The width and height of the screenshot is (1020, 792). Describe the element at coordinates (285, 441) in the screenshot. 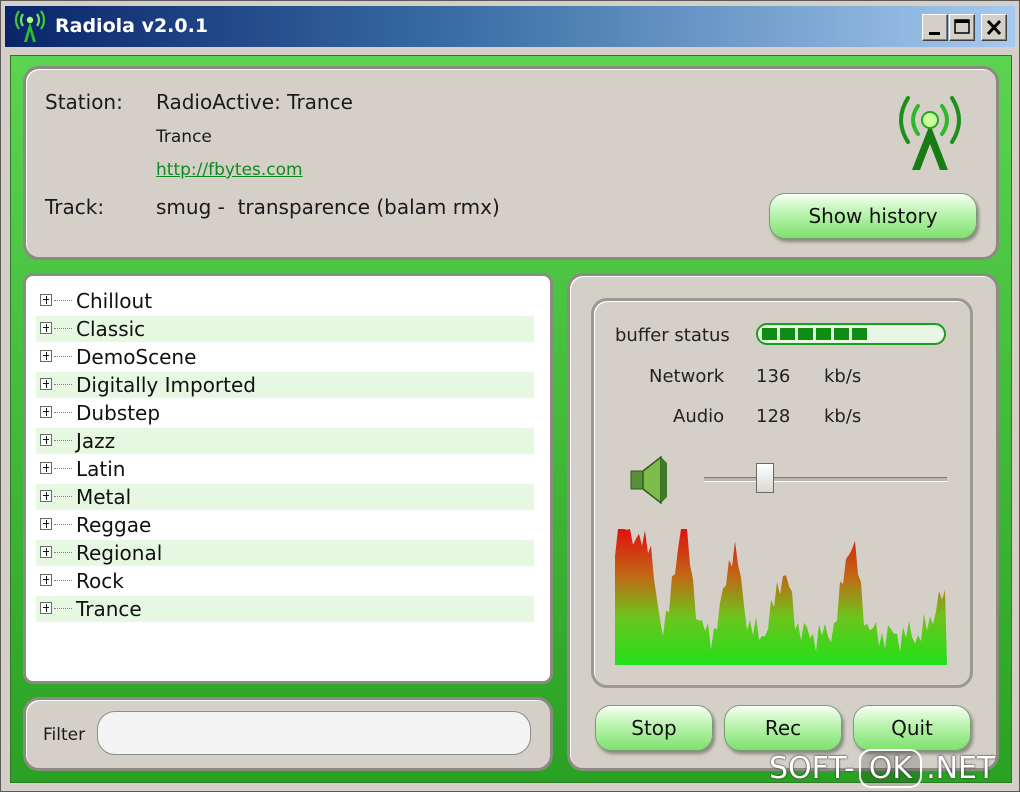

I see `tree-item: Jazz` at that location.